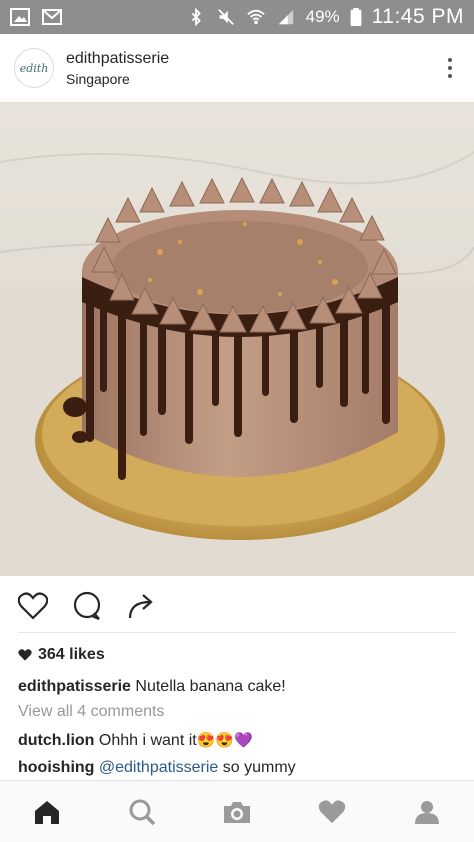 The image size is (474, 842). I want to click on header-text: edithpatisserie Singapore, so click(117, 68).